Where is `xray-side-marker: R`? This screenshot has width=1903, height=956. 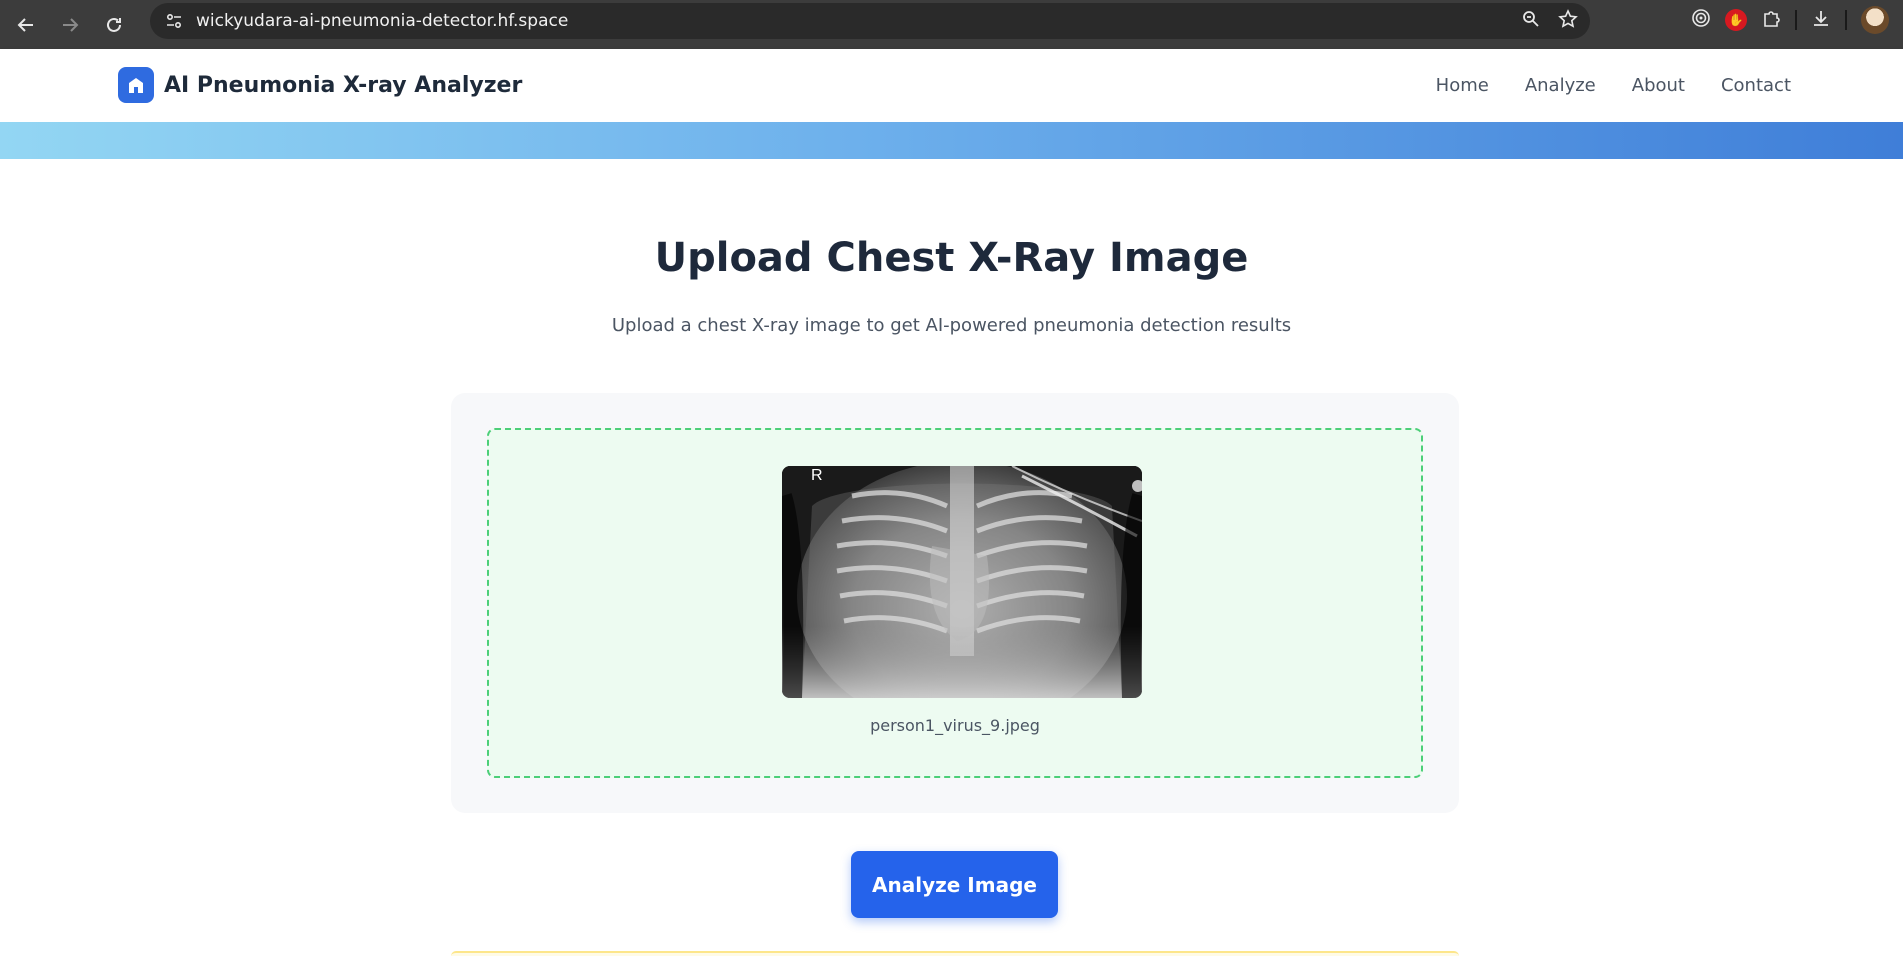 xray-side-marker: R is located at coordinates (817, 475).